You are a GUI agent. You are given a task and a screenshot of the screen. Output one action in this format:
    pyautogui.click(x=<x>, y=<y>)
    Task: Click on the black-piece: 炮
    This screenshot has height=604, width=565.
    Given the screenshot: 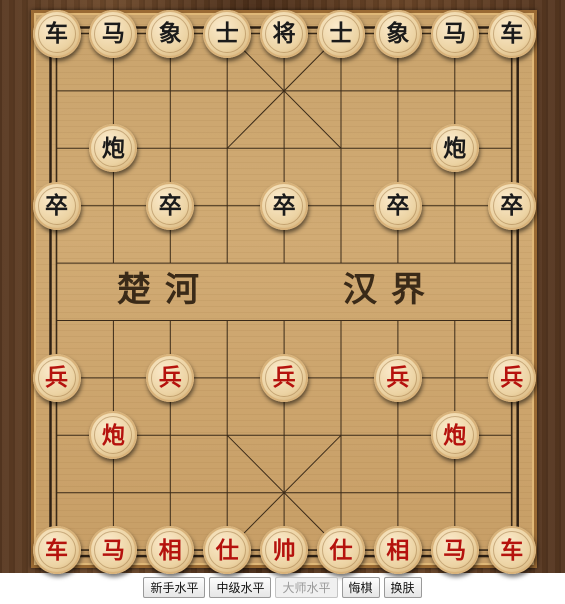 What is the action you would take?
    pyautogui.click(x=454, y=148)
    